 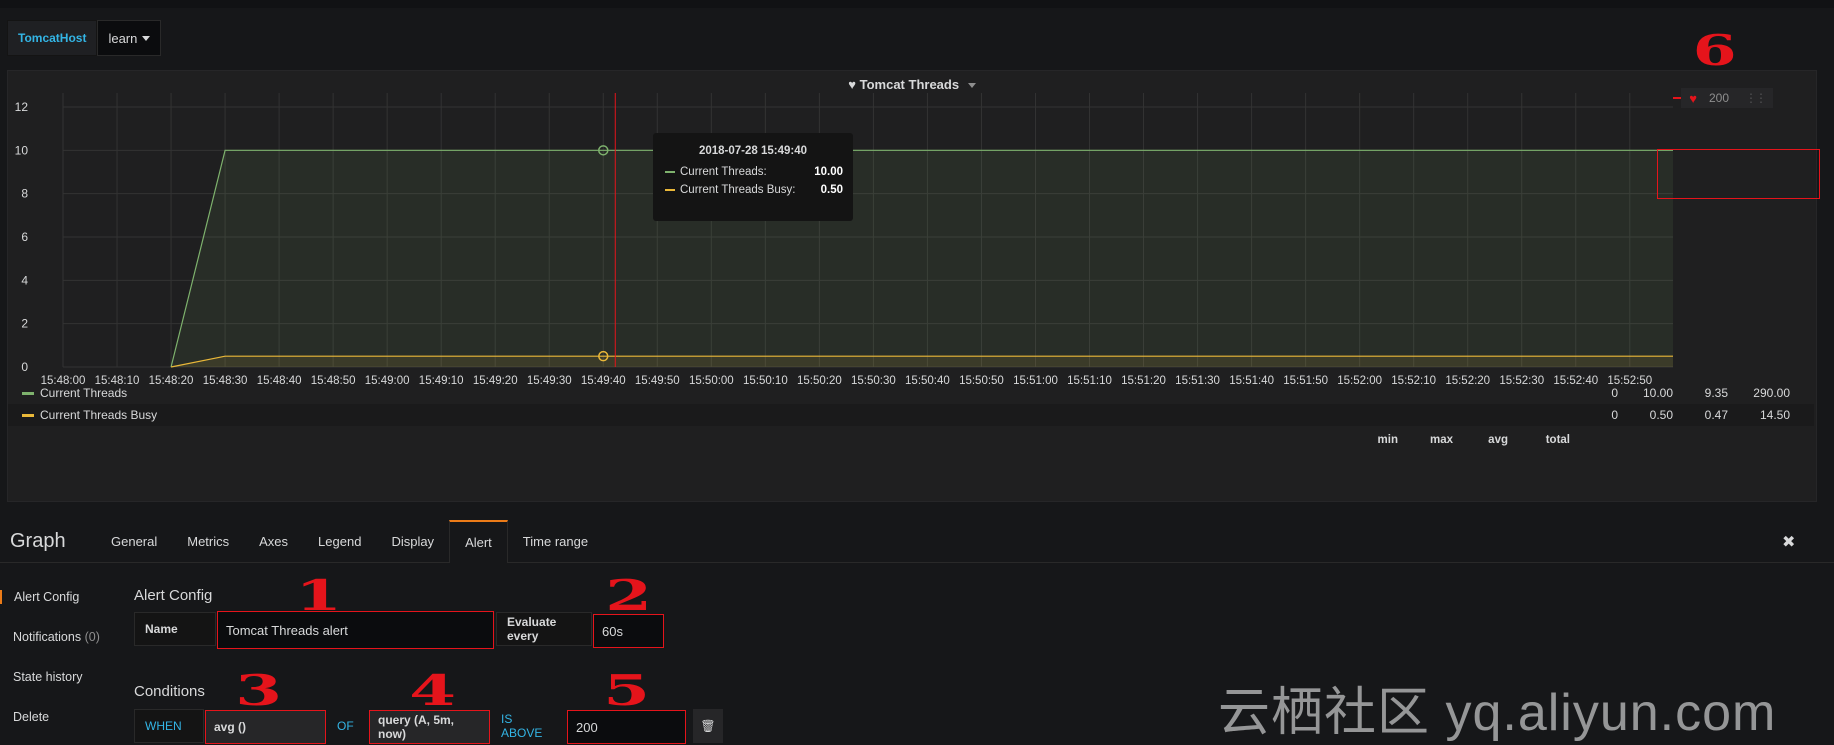 What do you see at coordinates (1693, 98) in the screenshot?
I see `broken-heart-icon: ♥` at bounding box center [1693, 98].